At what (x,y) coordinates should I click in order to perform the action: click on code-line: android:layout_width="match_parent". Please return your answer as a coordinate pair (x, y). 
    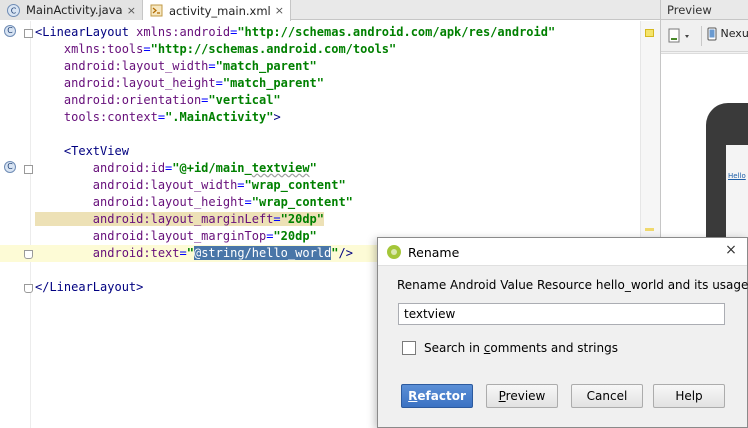
    Looking at the image, I should click on (327, 66).